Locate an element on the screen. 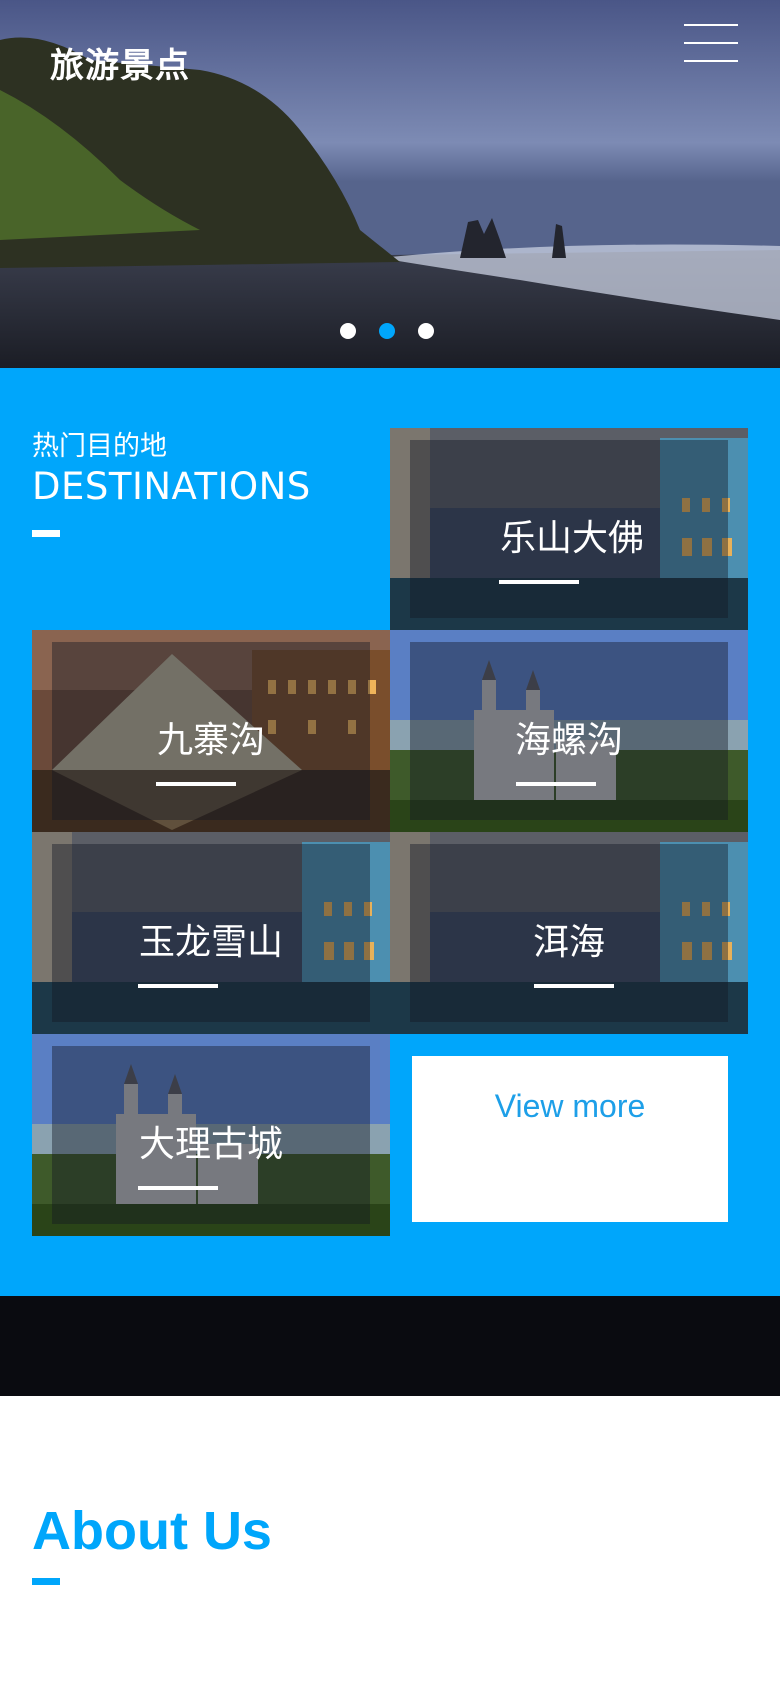 The image size is (780, 1688). destination-tile: 乐山大佛 is located at coordinates (569, 529).